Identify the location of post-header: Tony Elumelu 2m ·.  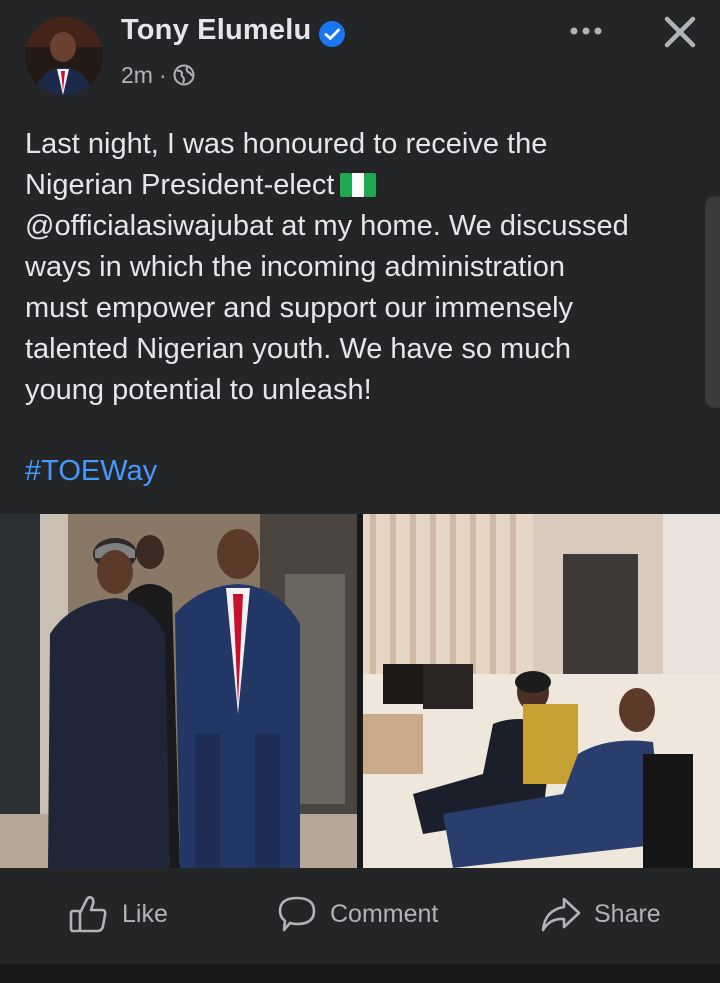
(360, 55).